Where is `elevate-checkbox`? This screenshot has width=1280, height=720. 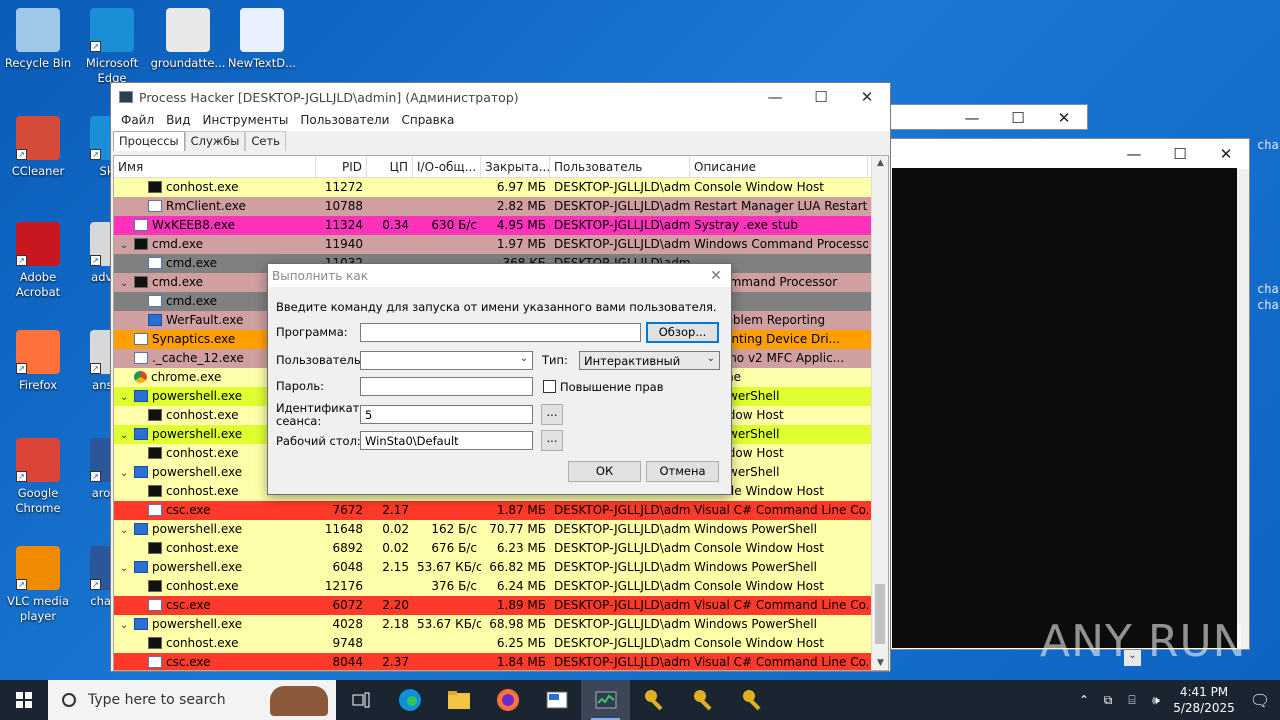
elevate-checkbox is located at coordinates (549, 386).